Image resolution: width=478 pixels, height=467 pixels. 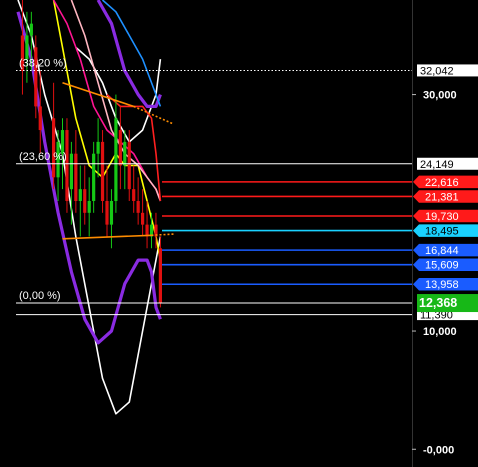 What do you see at coordinates (43, 63) in the screenshot?
I see `fib-label-0: (38,20 %)` at bounding box center [43, 63].